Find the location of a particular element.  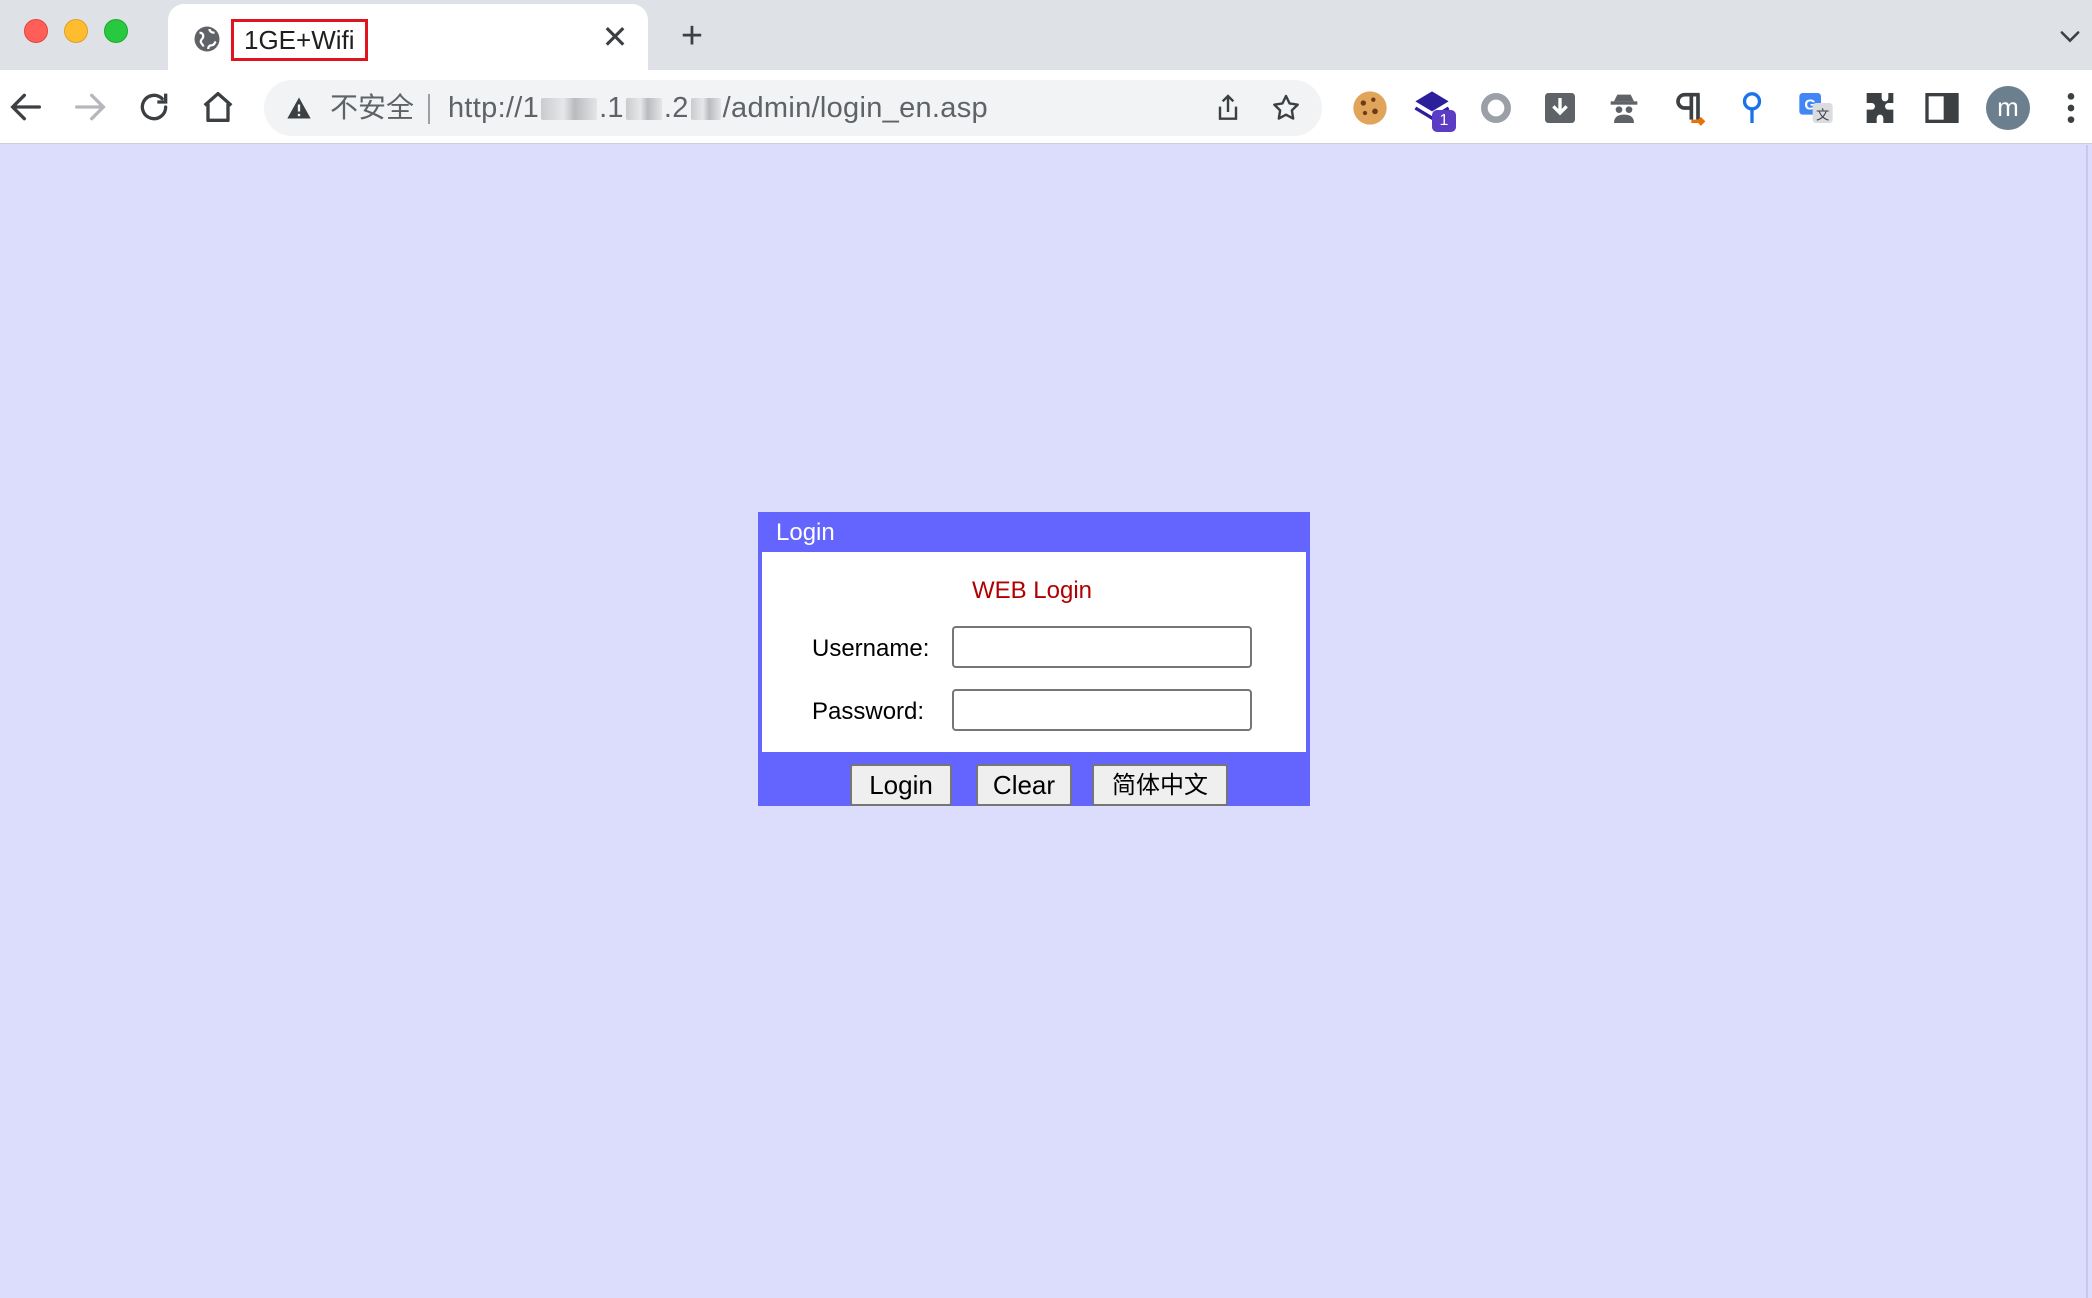

clear-button: Clear is located at coordinates (1024, 785).